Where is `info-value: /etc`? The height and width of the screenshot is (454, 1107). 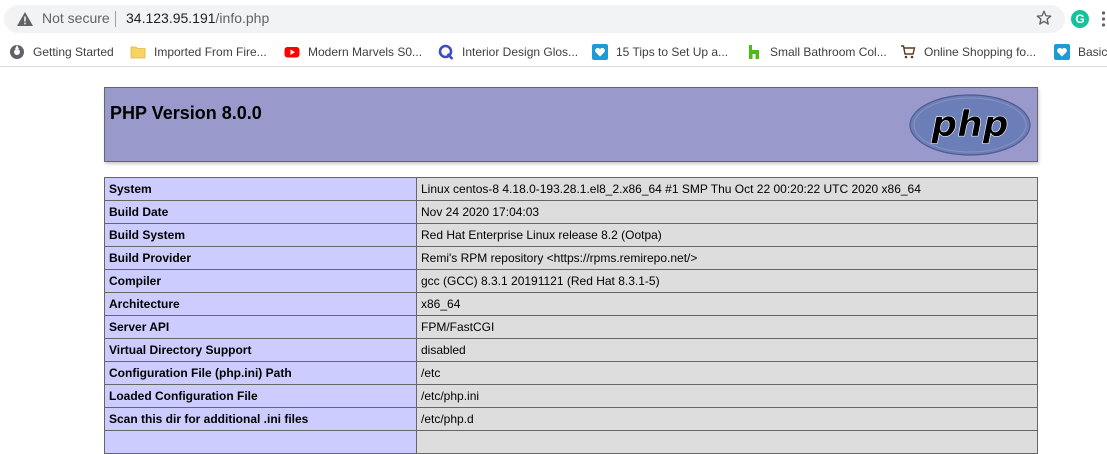
info-value: /etc is located at coordinates (727, 373).